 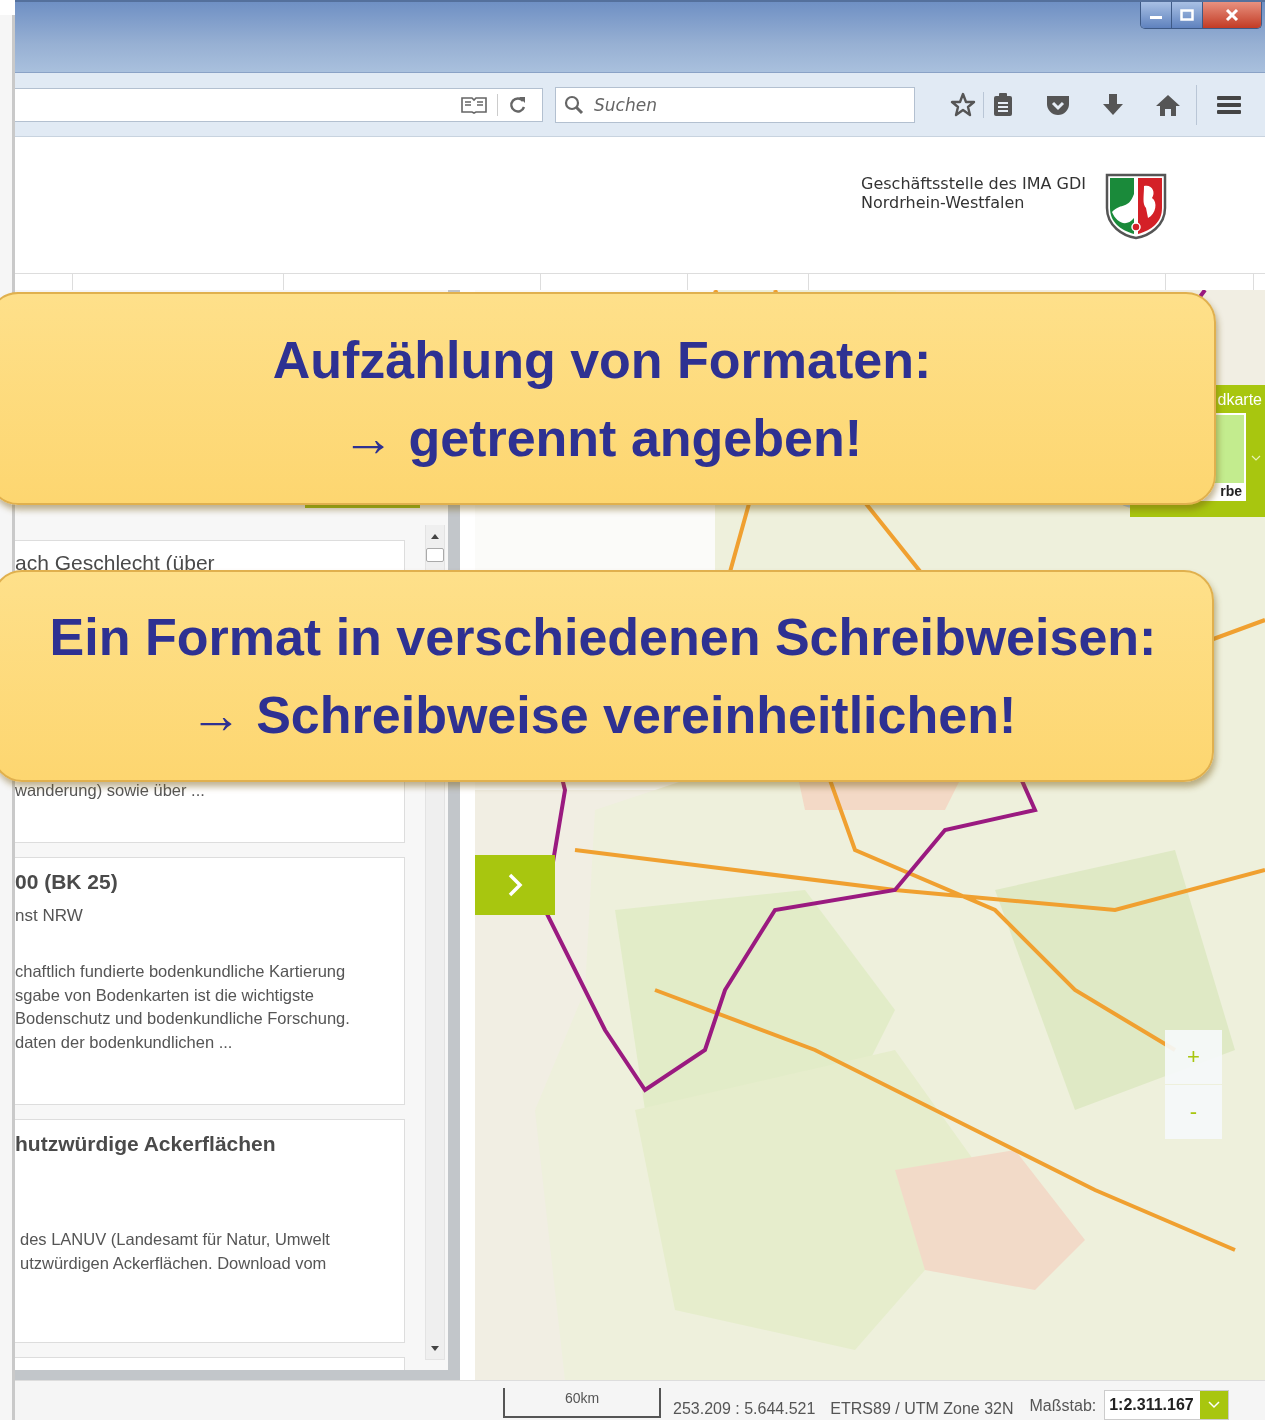 What do you see at coordinates (602, 438) in the screenshot?
I see `callout-text: → getrennt angeben!` at bounding box center [602, 438].